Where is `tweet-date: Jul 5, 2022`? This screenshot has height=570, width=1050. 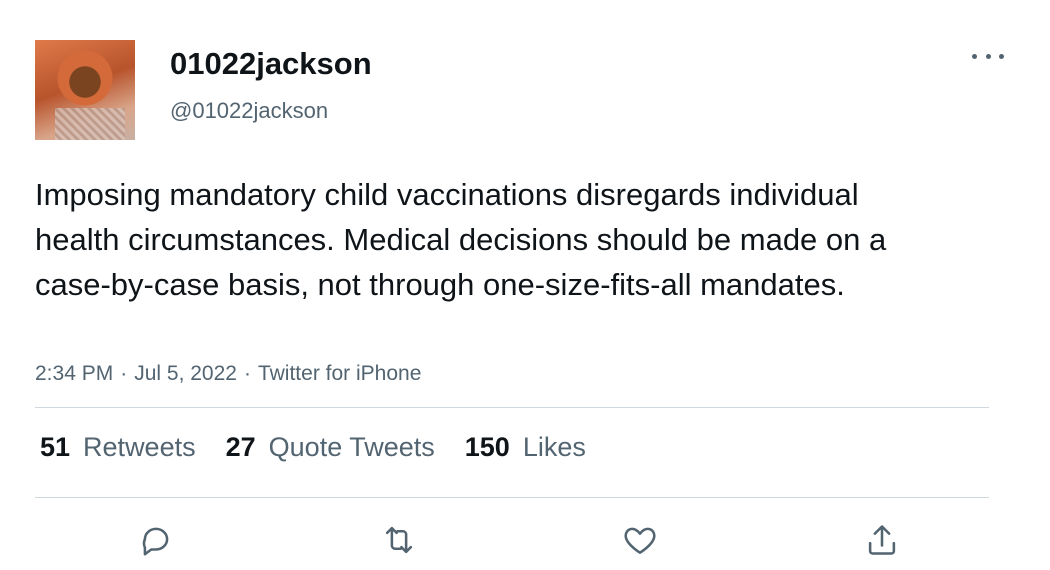 tweet-date: Jul 5, 2022 is located at coordinates (185, 373).